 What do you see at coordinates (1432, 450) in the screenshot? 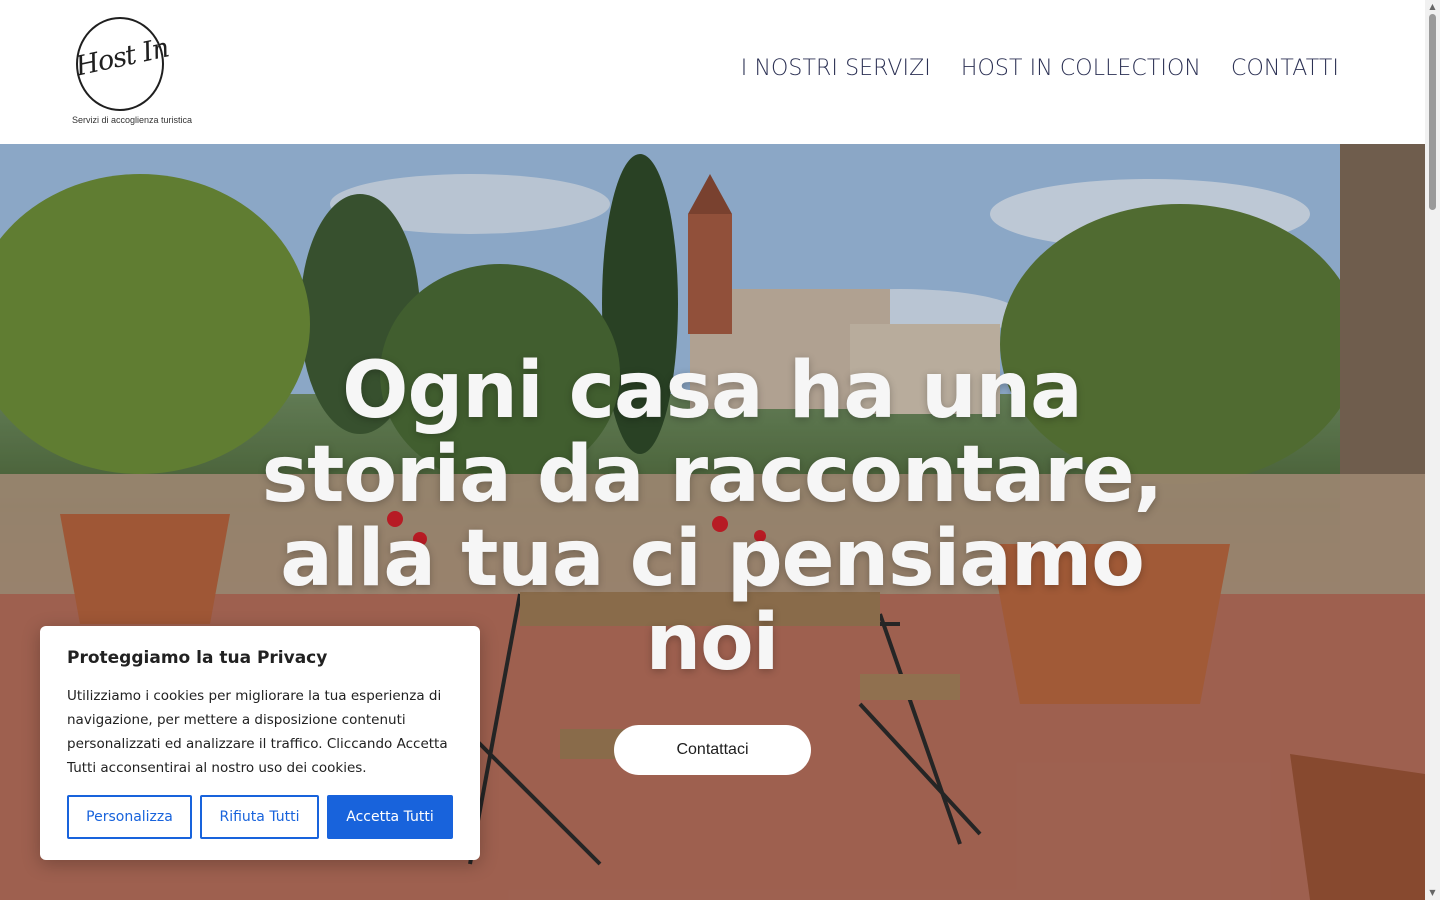
I see `page-scrollbar: ▲ ▼` at bounding box center [1432, 450].